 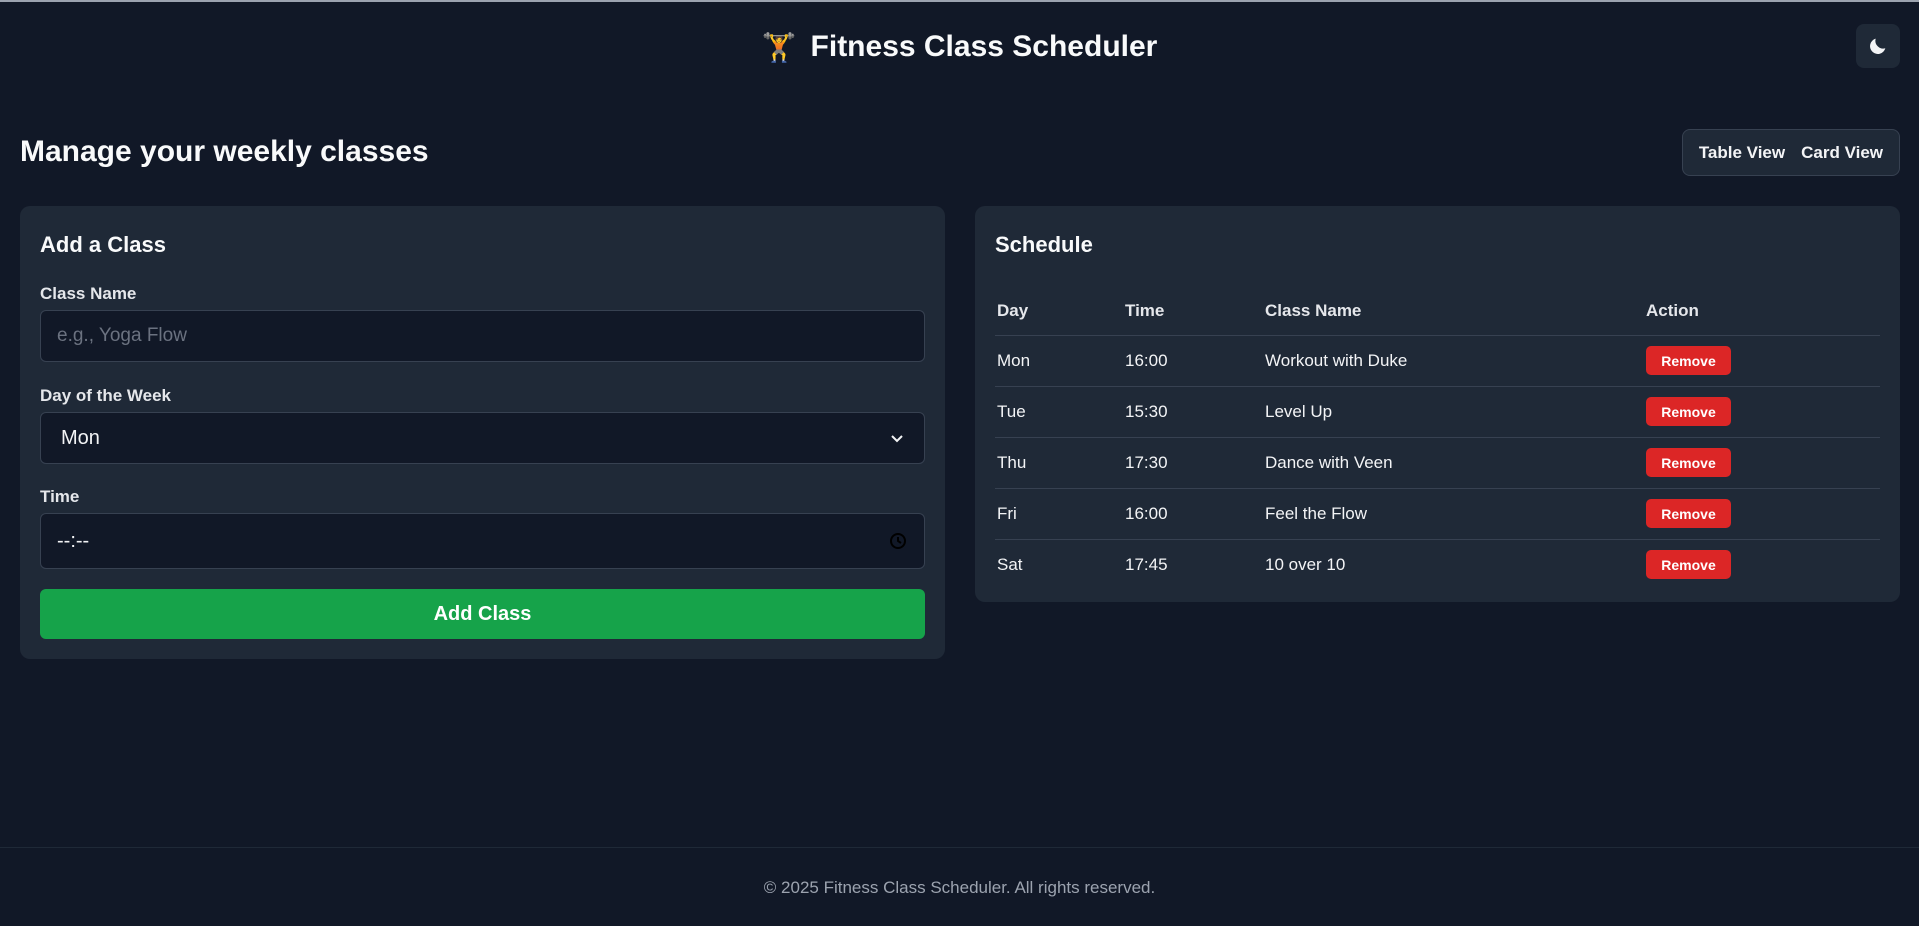 I want to click on table-row: Thu 17:30 Dance with Veen Remove, so click(x=1437, y=463).